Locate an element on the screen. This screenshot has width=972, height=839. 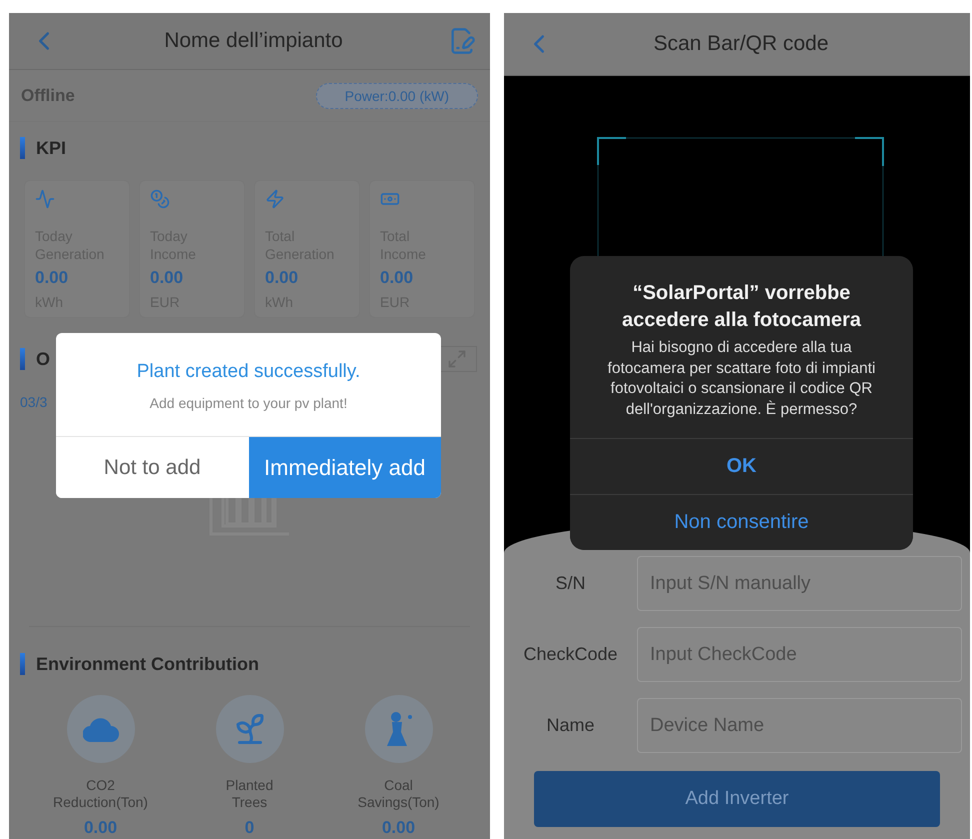
field-label: Name is located at coordinates (570, 725).